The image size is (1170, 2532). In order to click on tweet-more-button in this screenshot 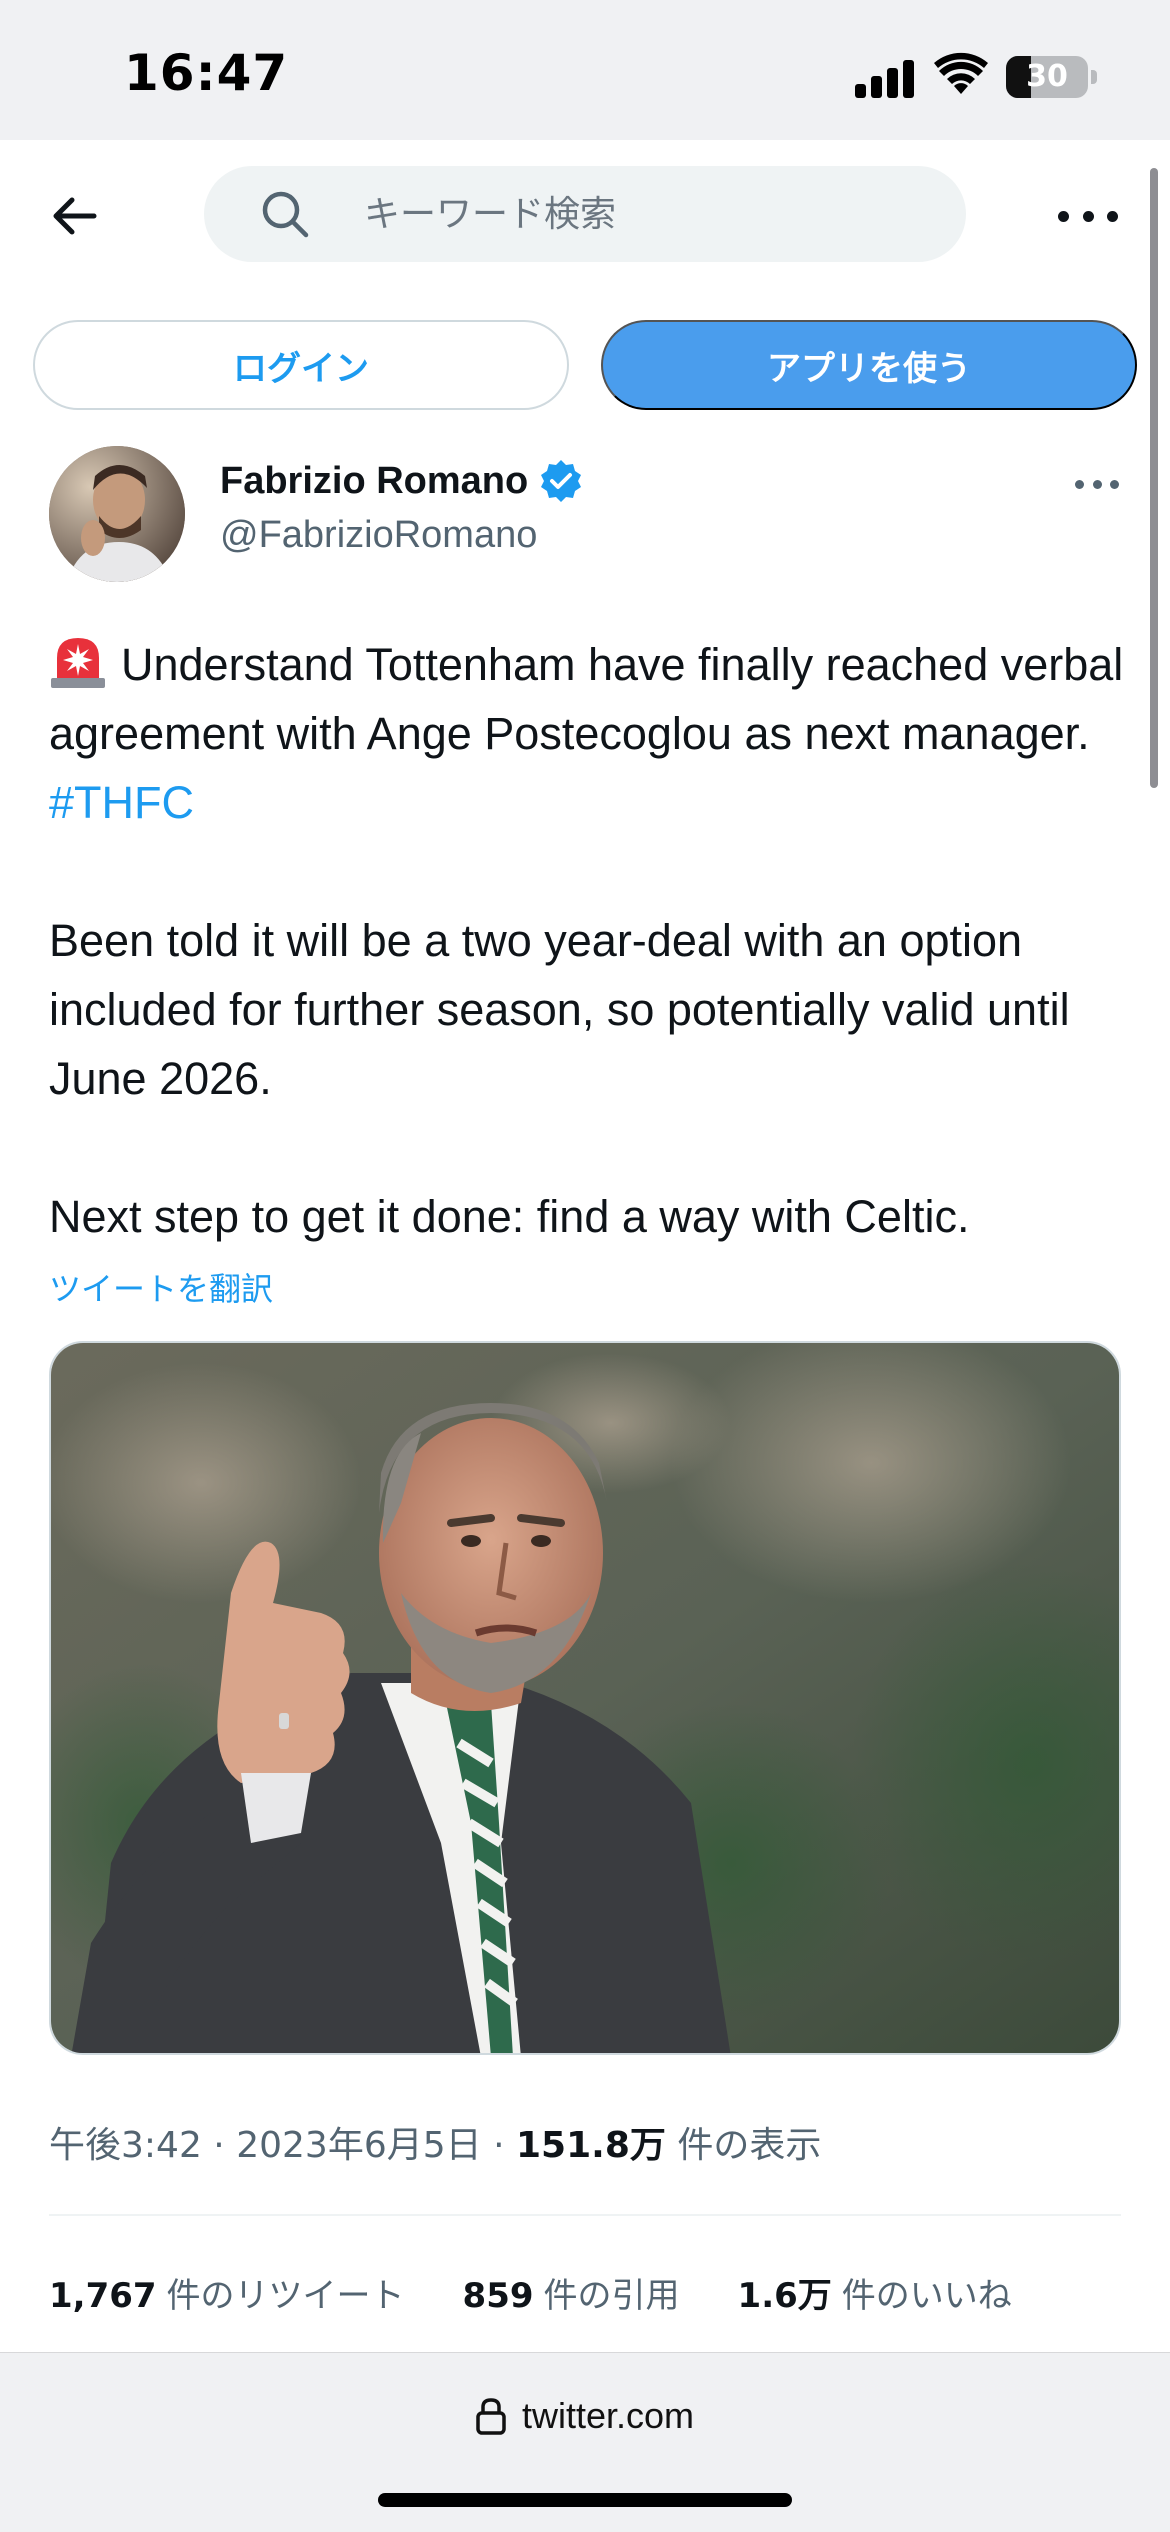, I will do `click(1097, 484)`.